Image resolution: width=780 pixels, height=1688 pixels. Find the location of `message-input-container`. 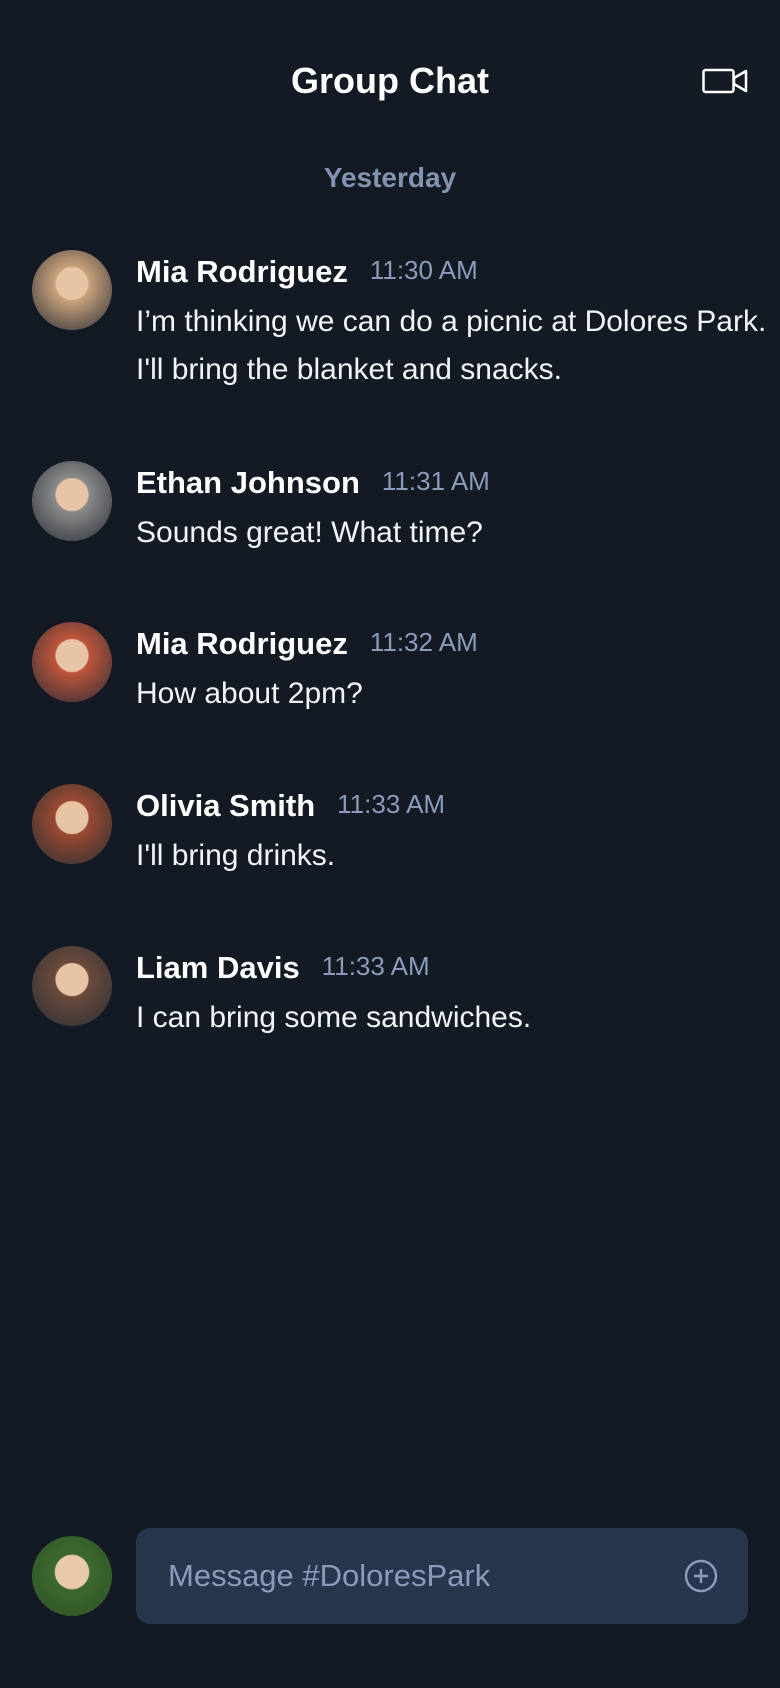

message-input-container is located at coordinates (442, 1576).